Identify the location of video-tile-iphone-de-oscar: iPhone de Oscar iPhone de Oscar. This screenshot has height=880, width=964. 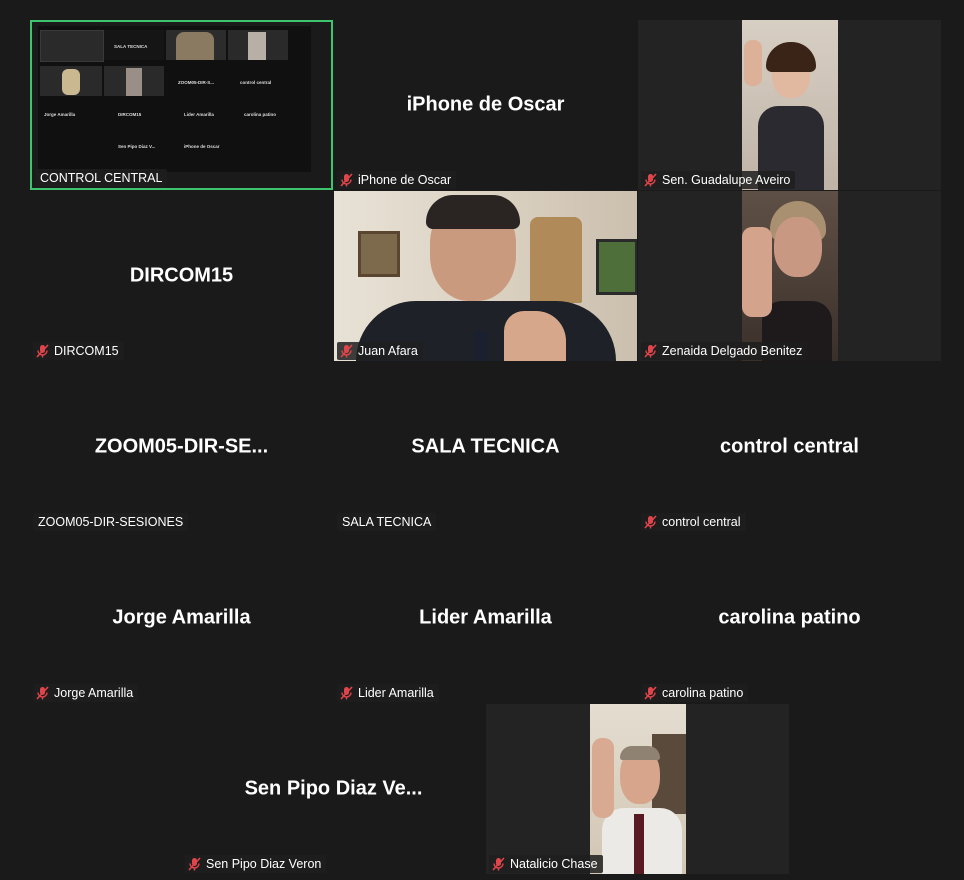
(485, 105).